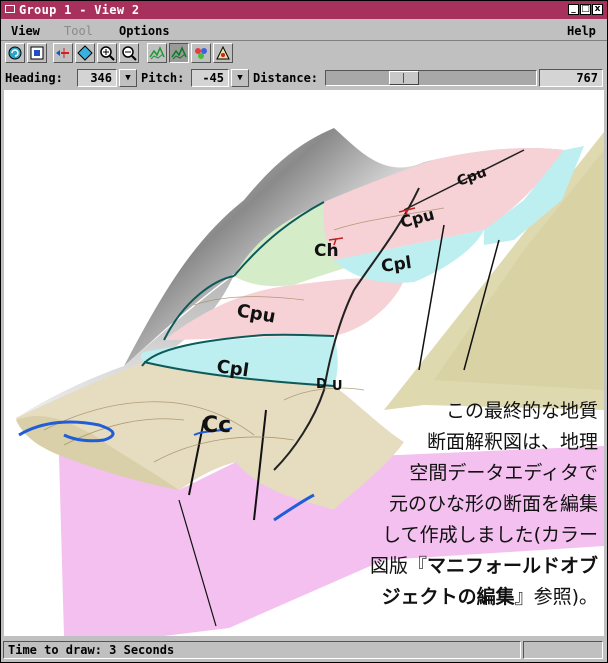 This screenshot has width=608, height=663. I want to click on add-layer-icon, so click(63, 53).